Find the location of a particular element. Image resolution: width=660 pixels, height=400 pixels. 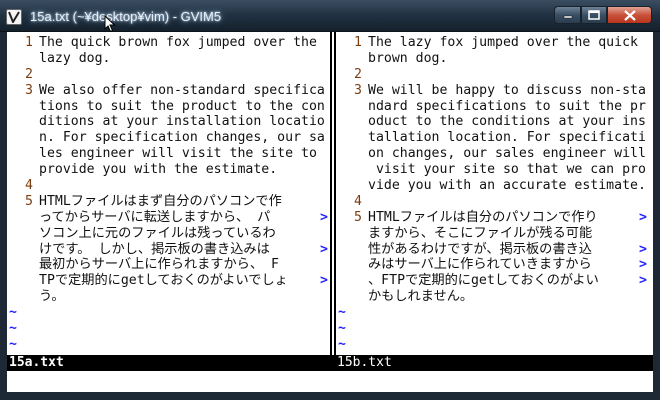

line-text: les engineer will visit the site to is located at coordinates (178, 154).